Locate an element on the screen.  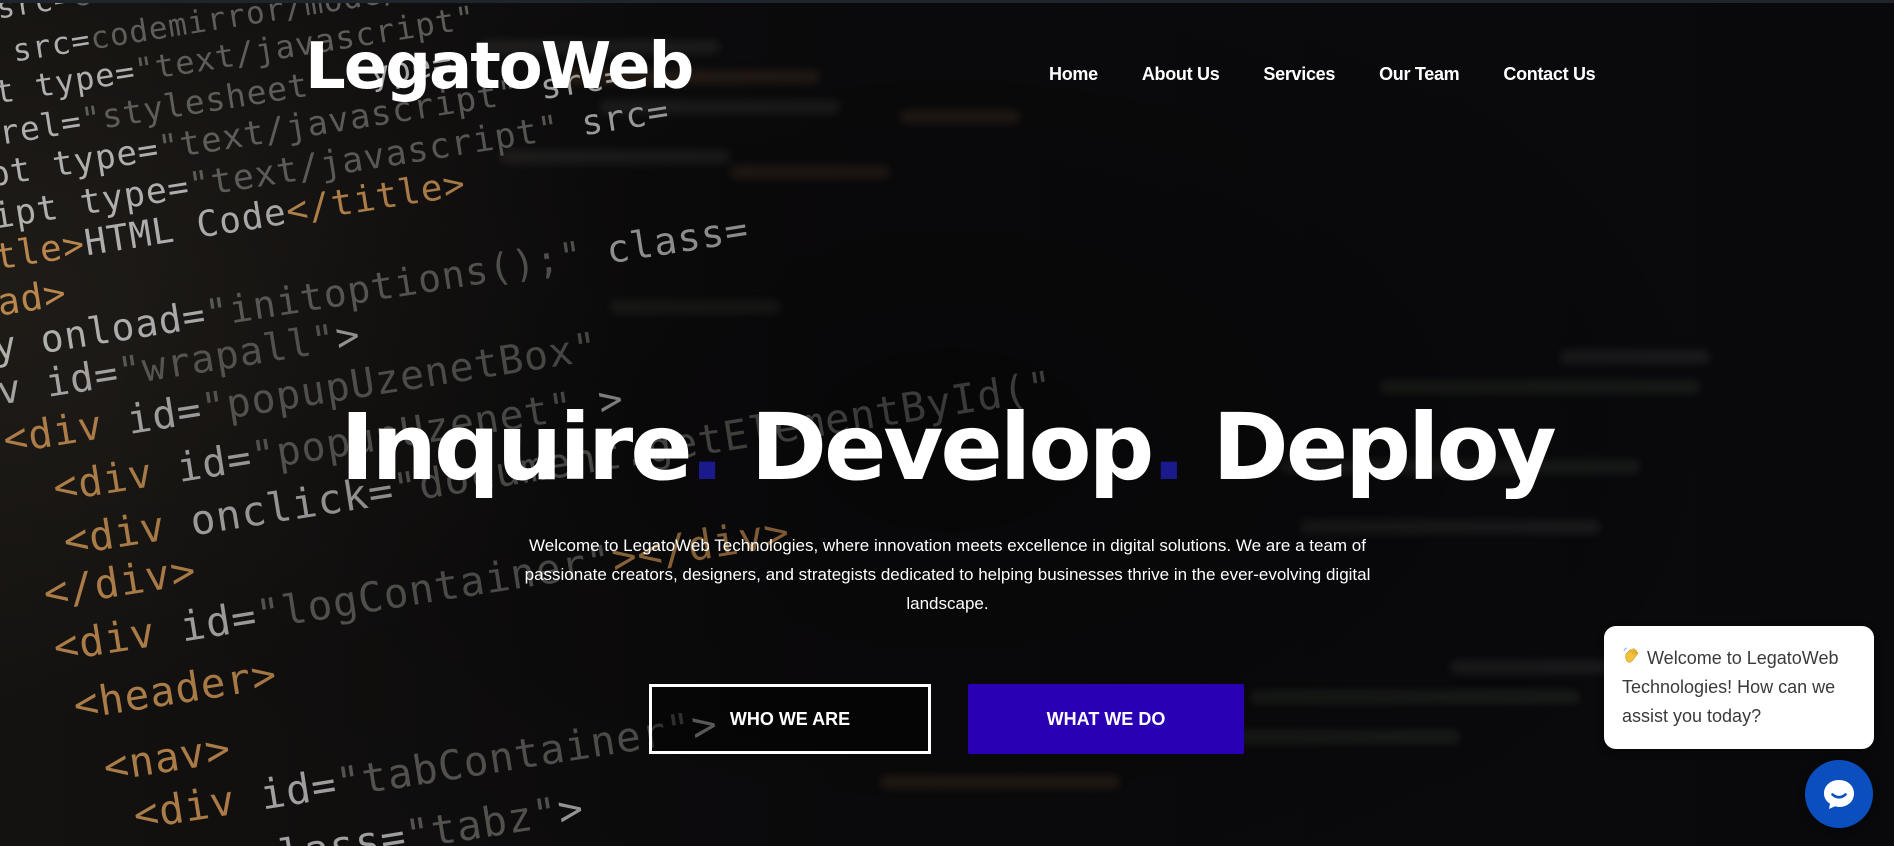
nav-contact-us: Contact Us is located at coordinates (1549, 74).